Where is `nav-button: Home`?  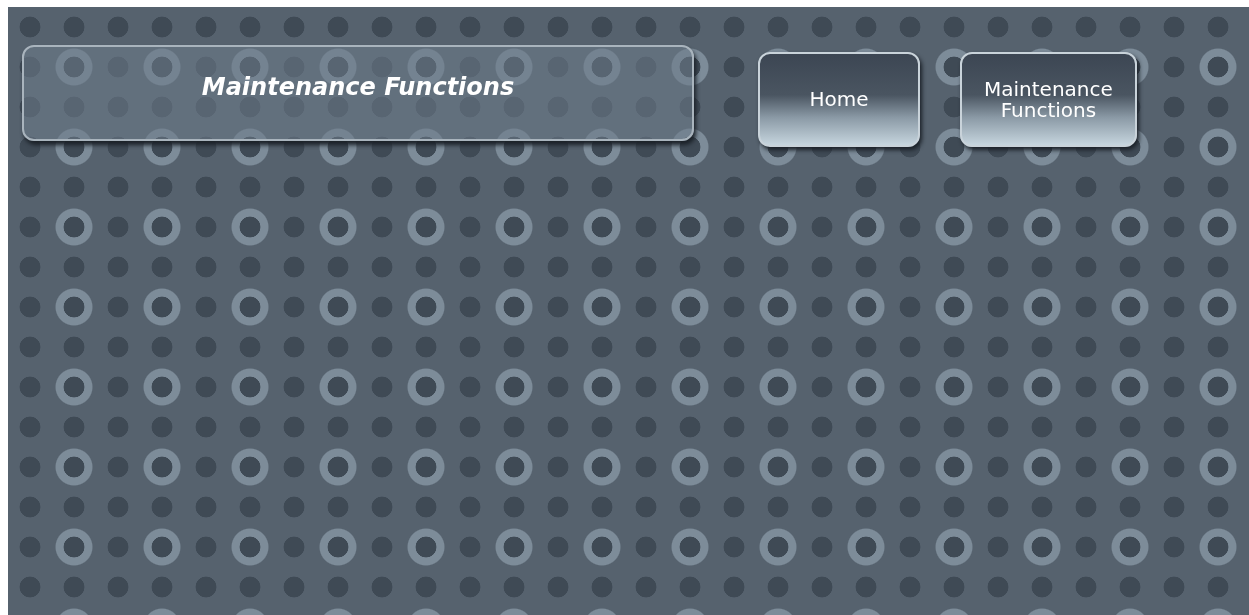
nav-button: Home is located at coordinates (839, 99).